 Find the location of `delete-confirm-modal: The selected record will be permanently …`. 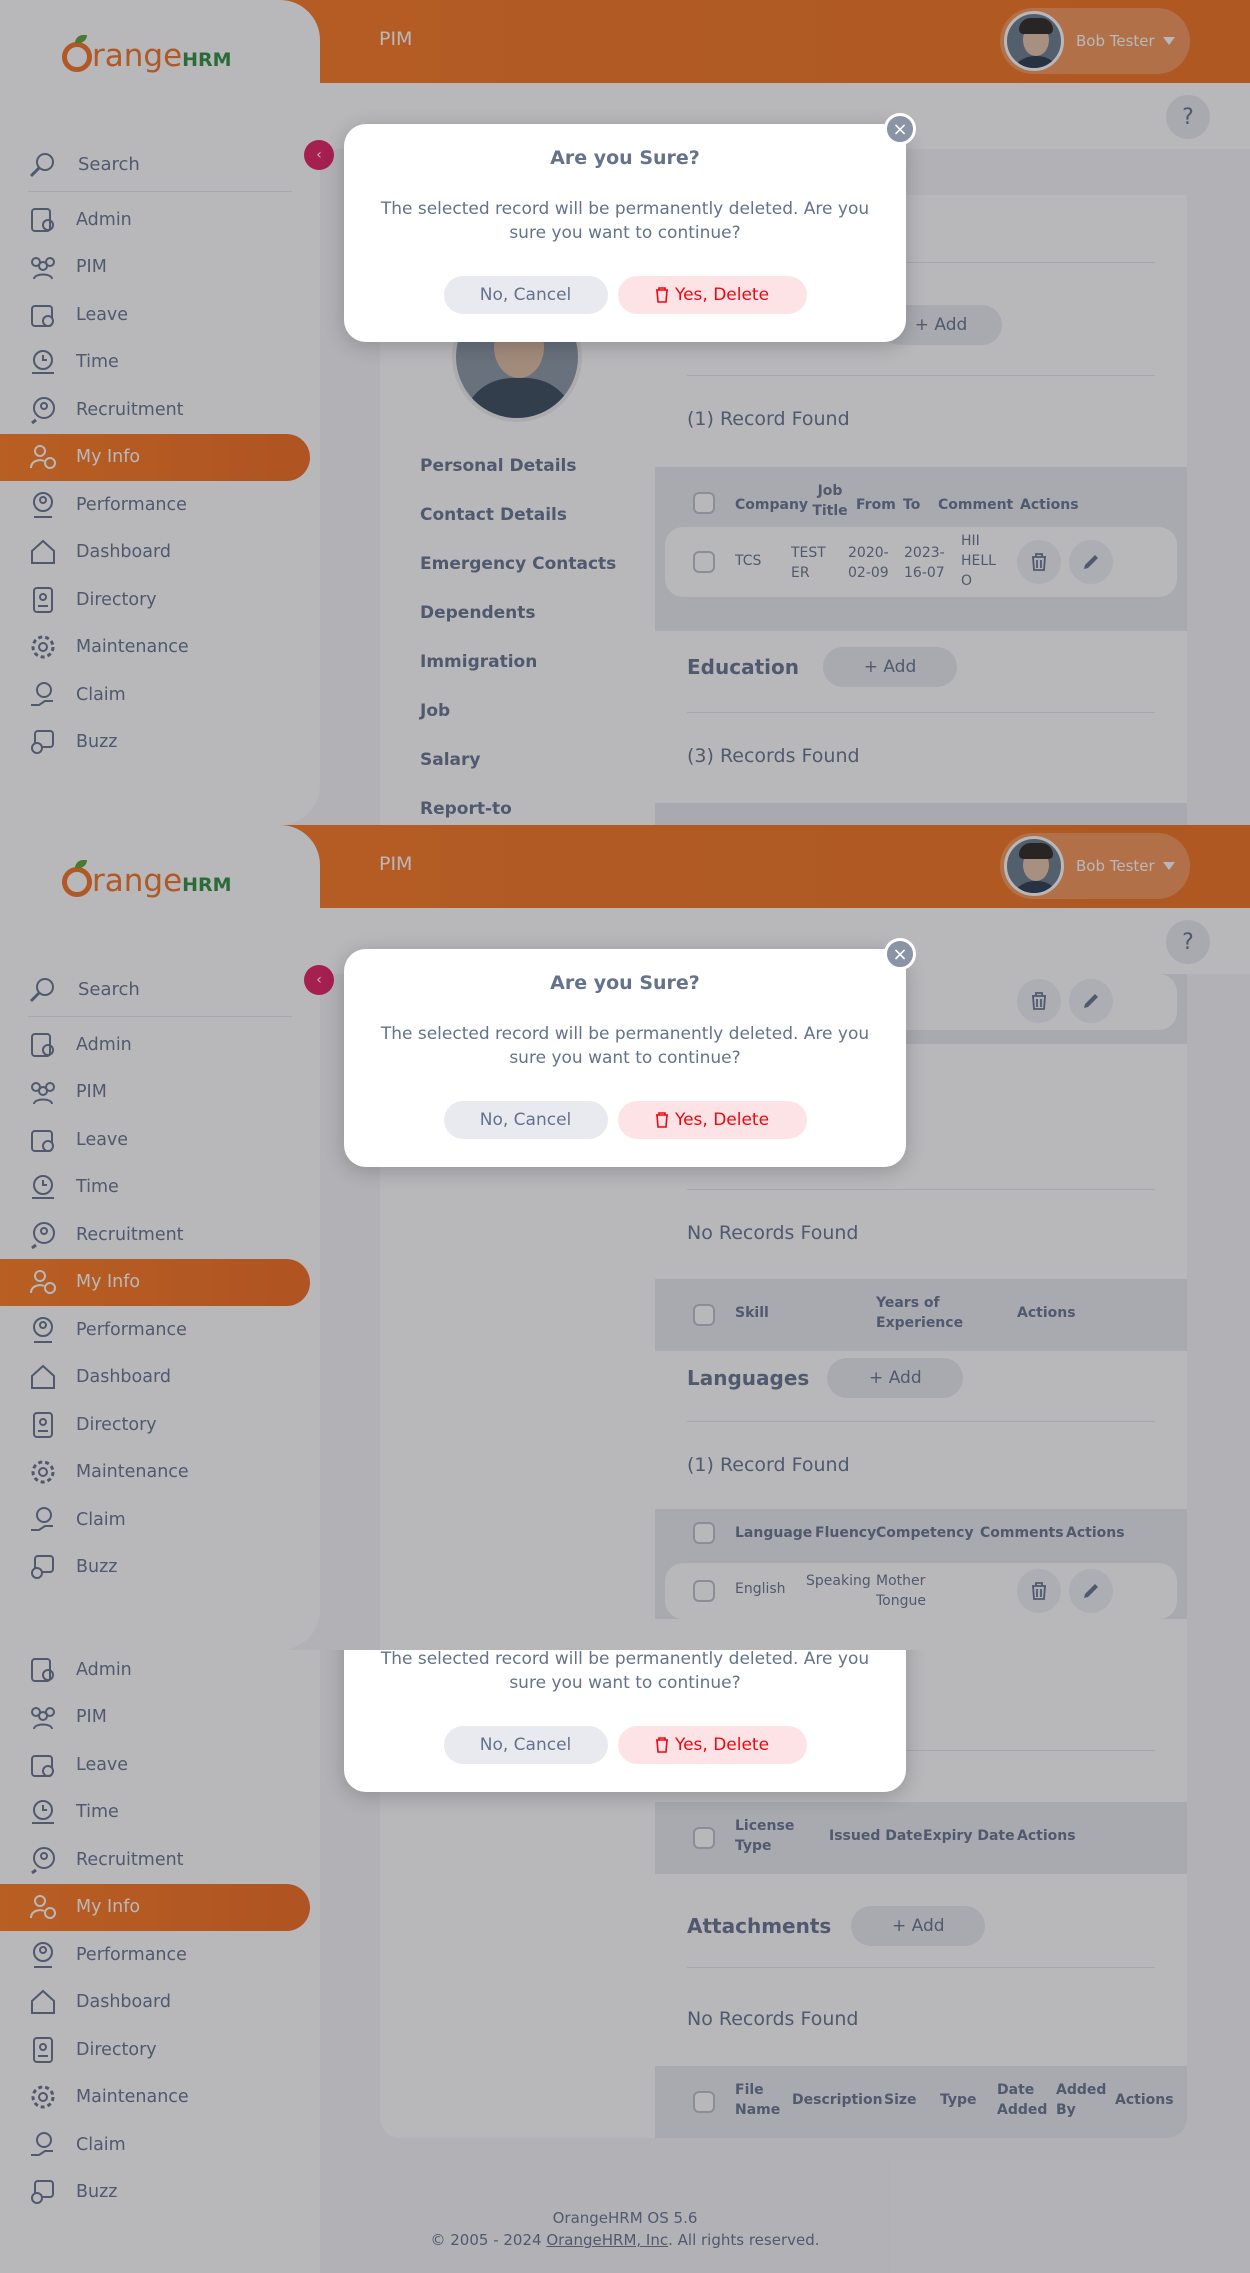

delete-confirm-modal: The selected record will be permanently … is located at coordinates (625, 1721).